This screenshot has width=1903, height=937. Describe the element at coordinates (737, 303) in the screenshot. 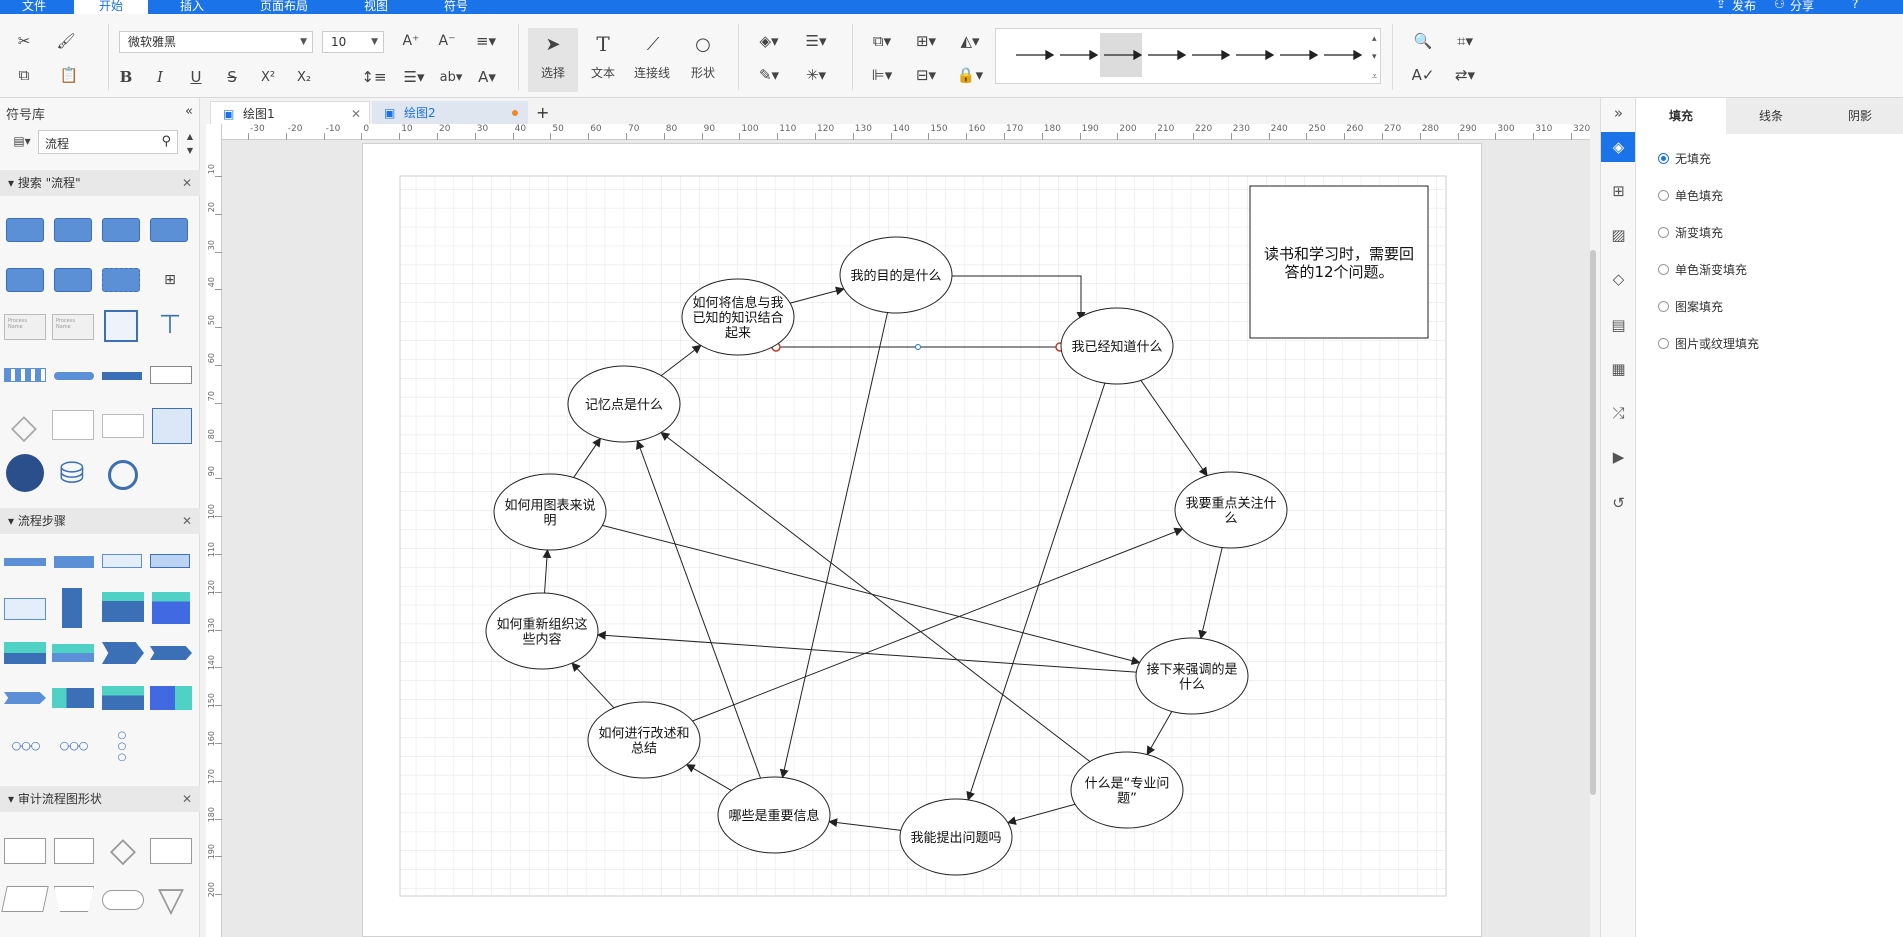

I see `node-label: 如何将信息与我` at that location.